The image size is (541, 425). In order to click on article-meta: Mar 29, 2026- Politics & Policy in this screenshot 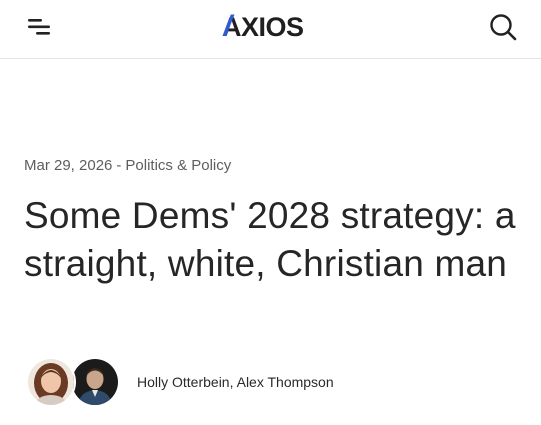, I will do `click(127, 165)`.